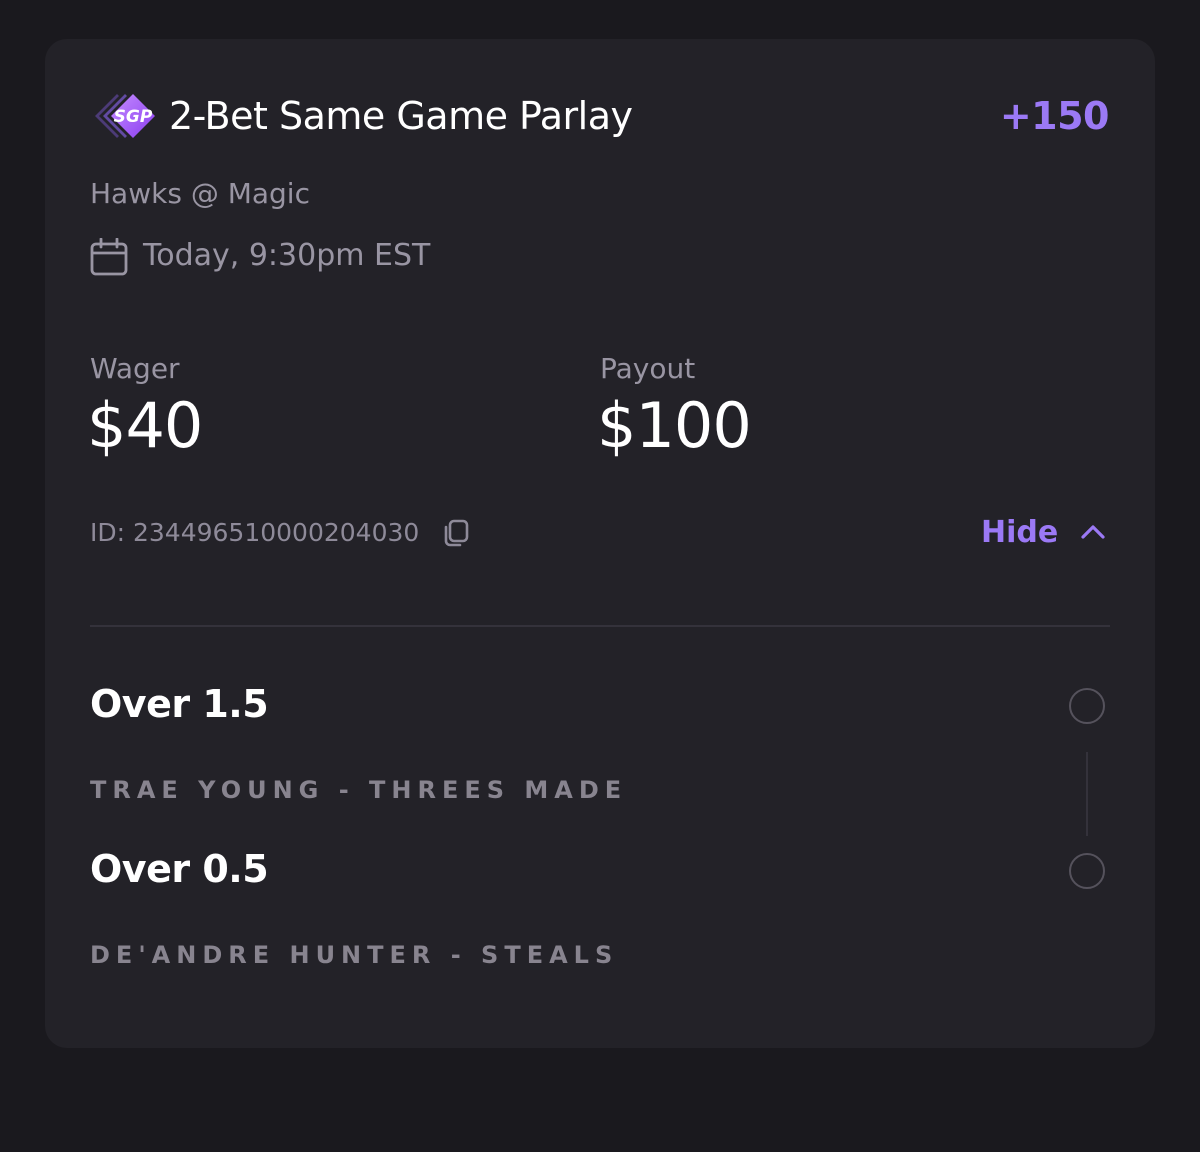 Image resolution: width=1200 pixels, height=1152 pixels. I want to click on wager-amount: $40, so click(145, 425).